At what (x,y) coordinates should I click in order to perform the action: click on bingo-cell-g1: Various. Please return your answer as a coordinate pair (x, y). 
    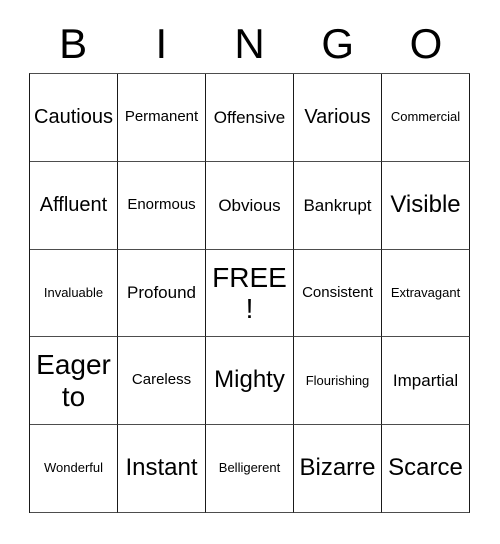
    Looking at the image, I should click on (338, 118).